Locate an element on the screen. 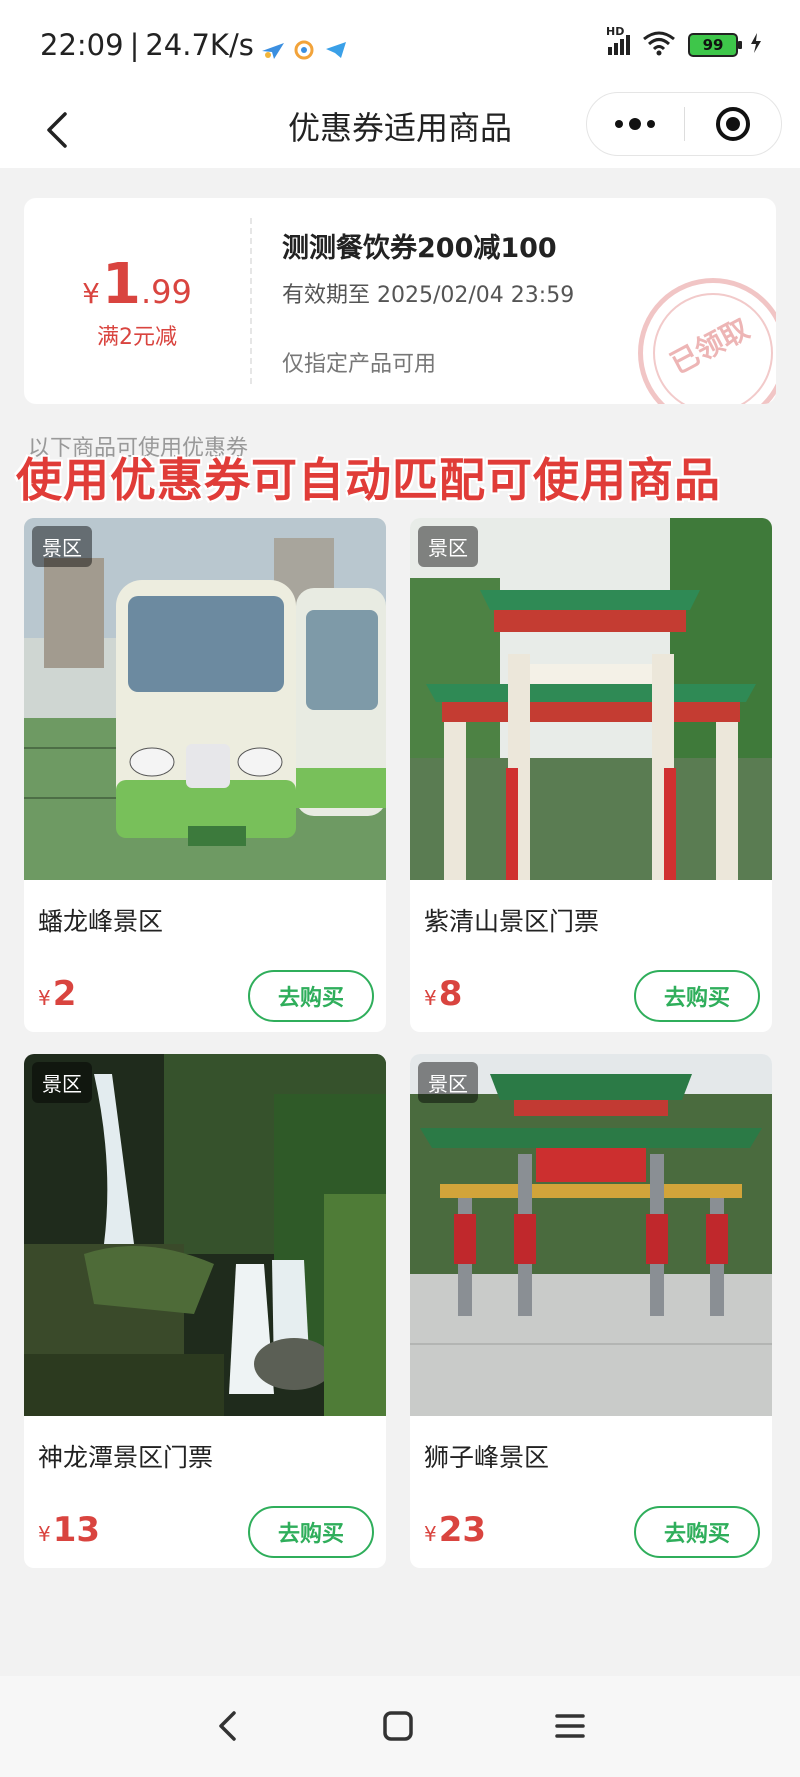 The height and width of the screenshot is (1777, 800). overlay-caption: 使用优惠券可自动匹配可使用商品 is located at coordinates (368, 480).